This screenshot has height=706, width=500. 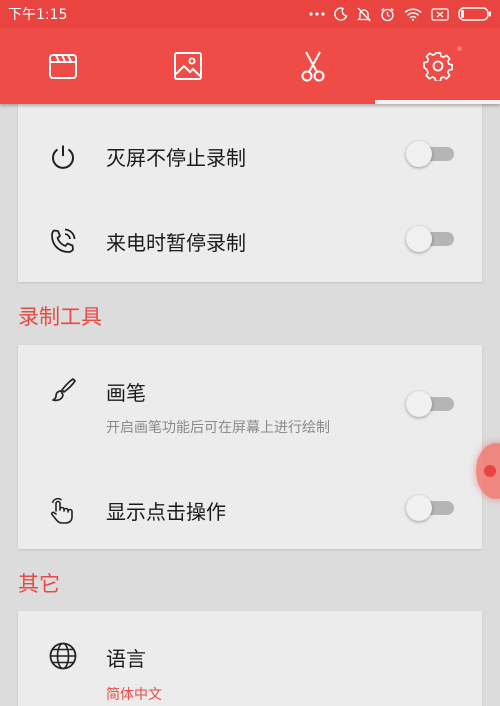 I want to click on brush-toggle, so click(x=430, y=404).